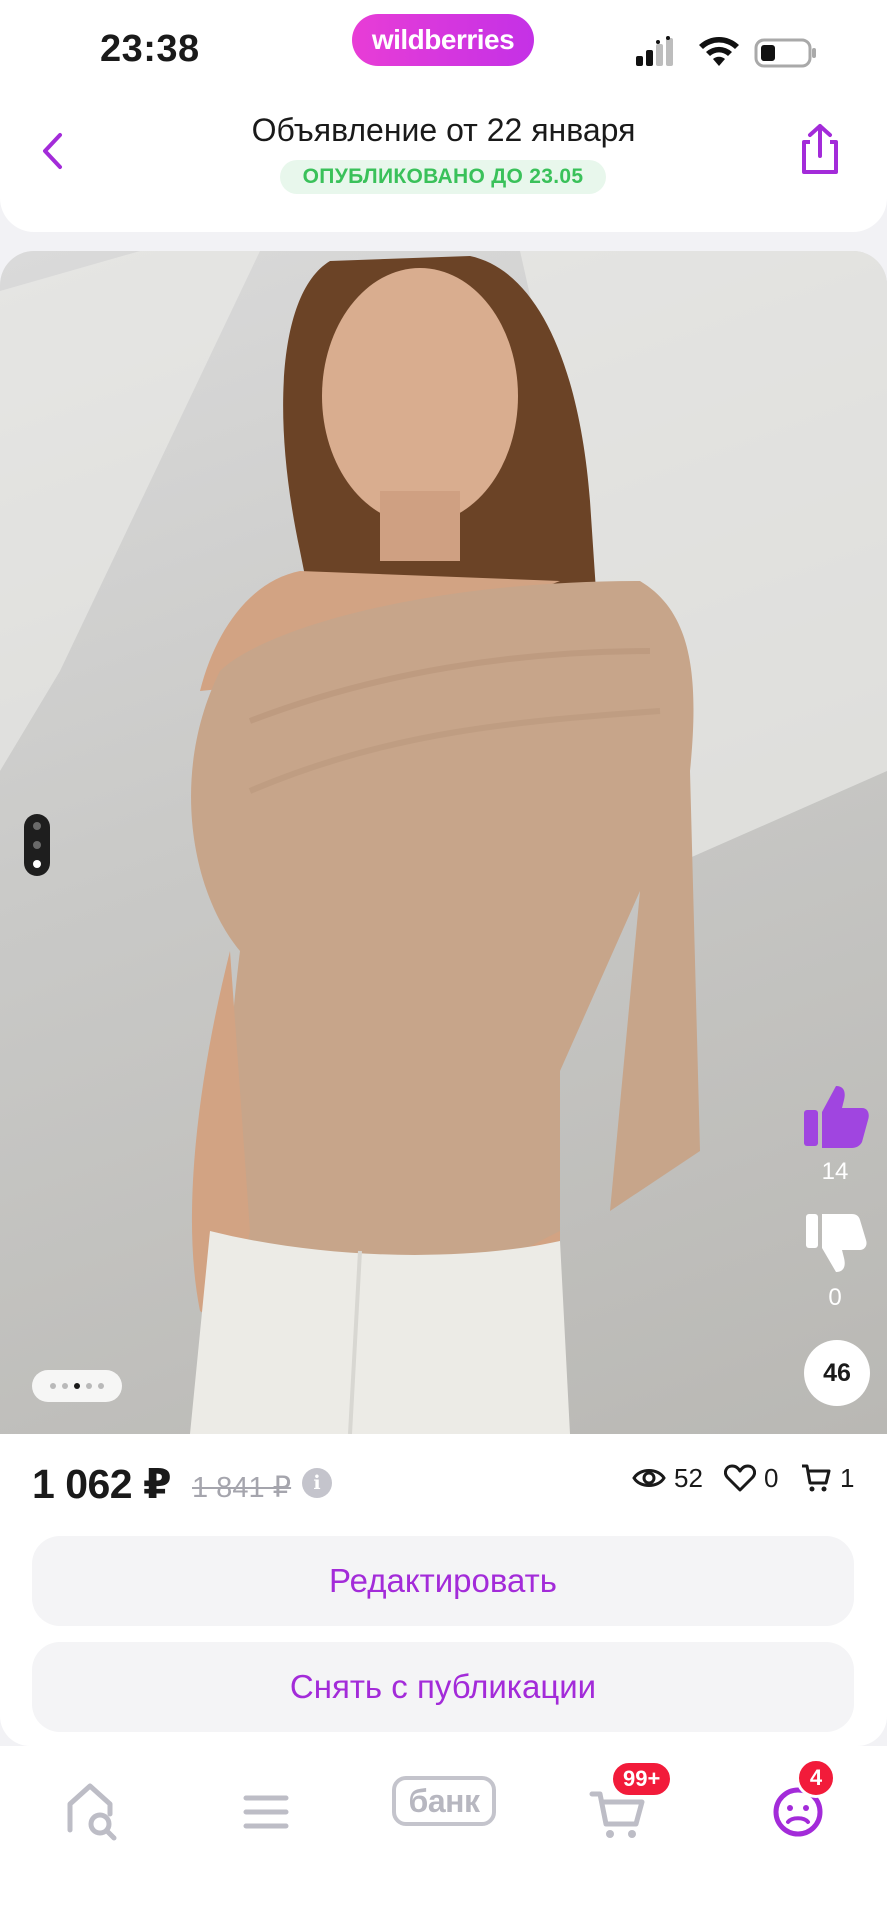 This screenshot has height=1920, width=887. I want to click on brand-logo: wildberries, so click(443, 40).